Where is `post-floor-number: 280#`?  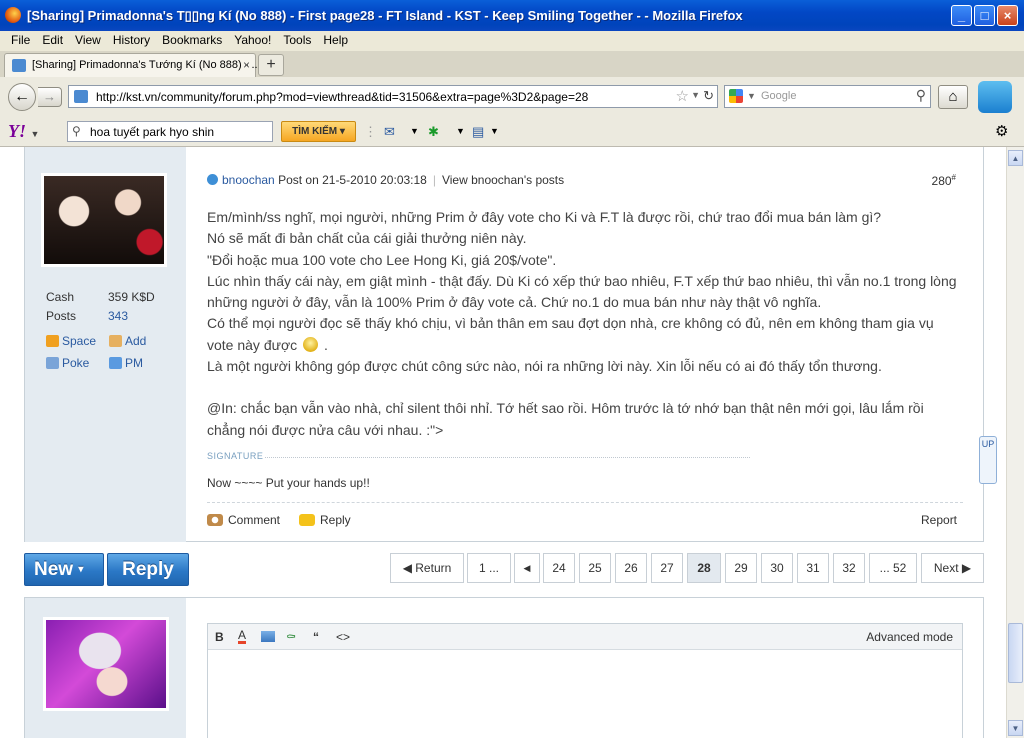 post-floor-number: 280# is located at coordinates (944, 180).